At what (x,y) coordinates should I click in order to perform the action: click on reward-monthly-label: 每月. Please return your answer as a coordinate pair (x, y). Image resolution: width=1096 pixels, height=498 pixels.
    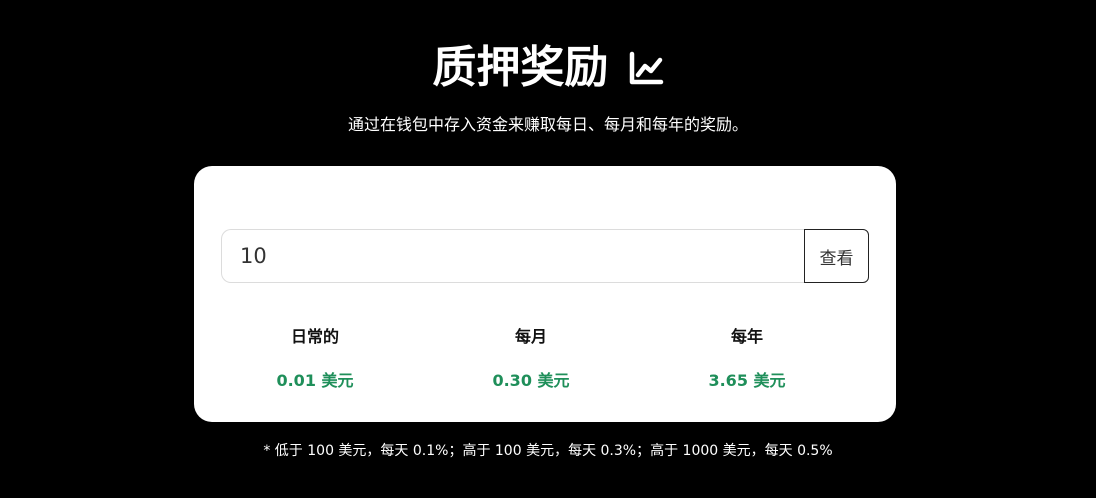
    Looking at the image, I should click on (530, 336).